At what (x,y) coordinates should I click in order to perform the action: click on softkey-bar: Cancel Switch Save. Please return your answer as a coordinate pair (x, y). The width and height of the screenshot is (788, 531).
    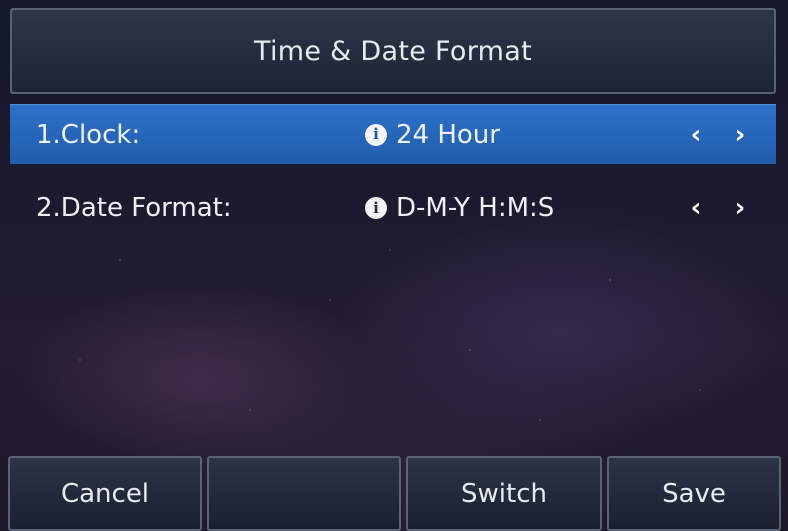
    Looking at the image, I should click on (394, 493).